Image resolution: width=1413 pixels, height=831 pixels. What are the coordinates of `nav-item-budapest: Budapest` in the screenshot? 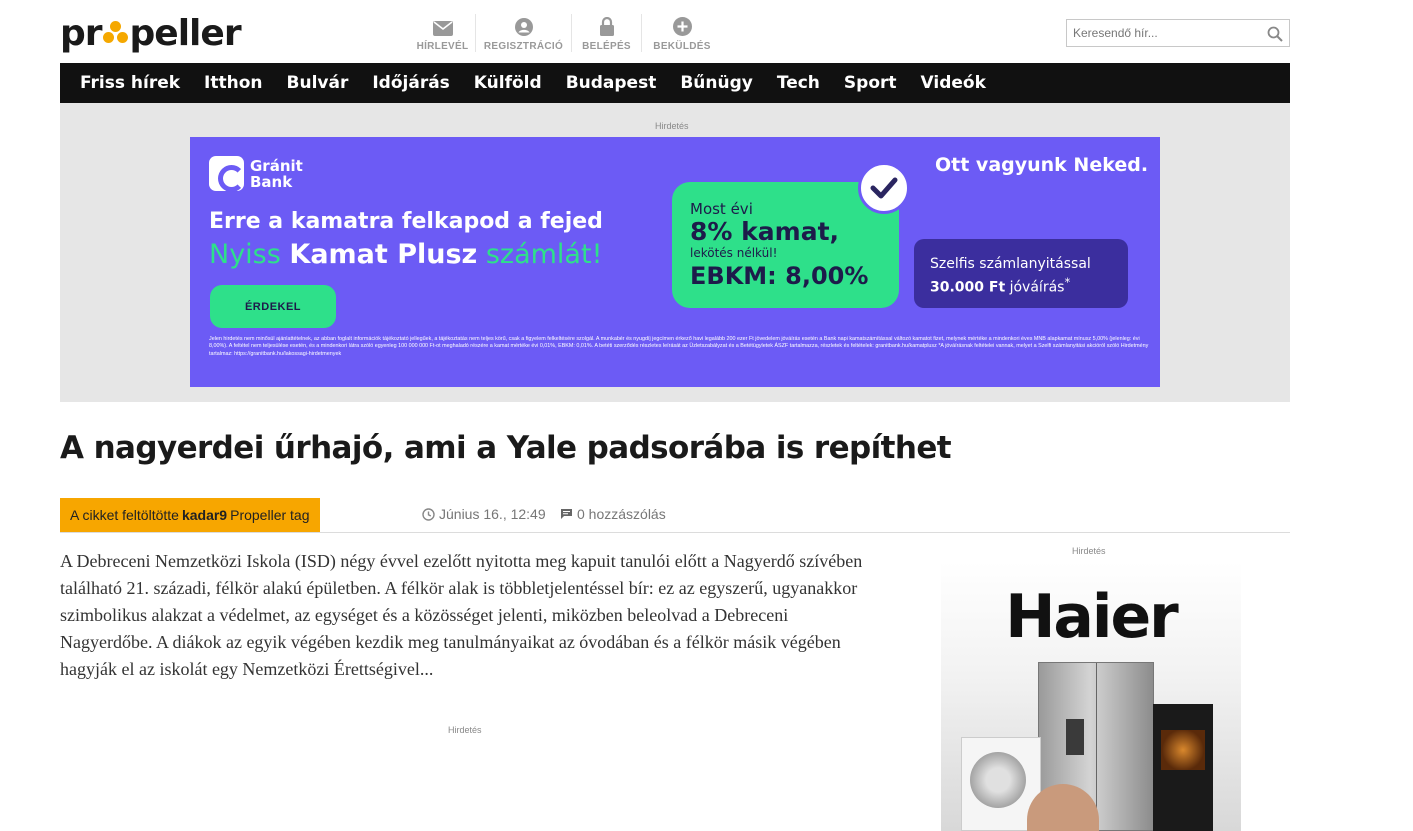 It's located at (611, 83).